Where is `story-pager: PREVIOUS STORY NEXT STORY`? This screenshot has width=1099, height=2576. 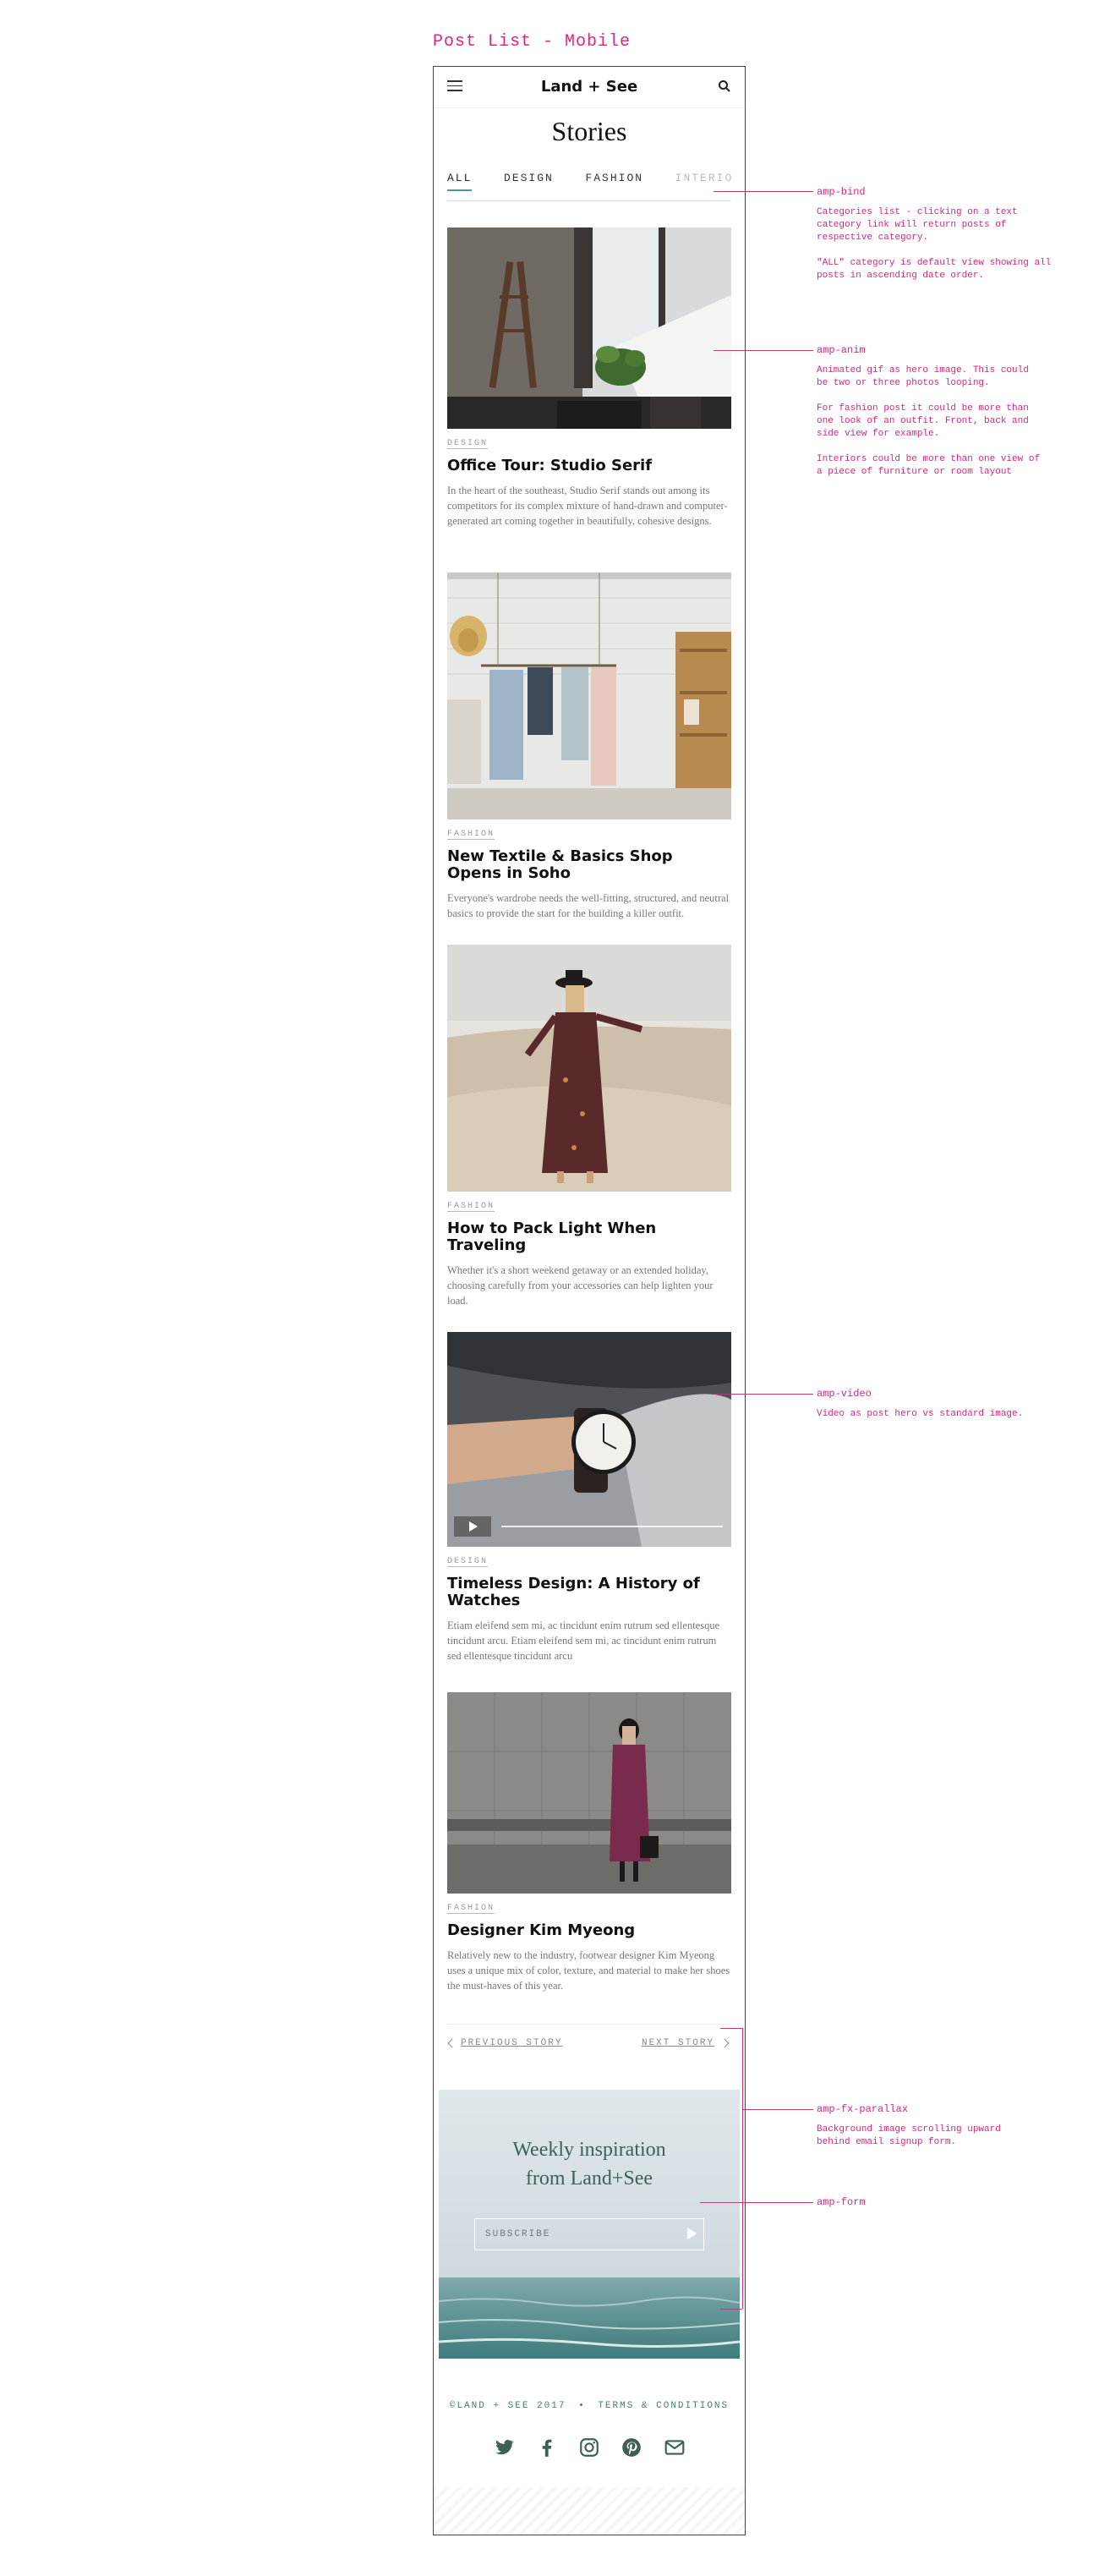
story-pager: PREVIOUS STORY NEXT STORY is located at coordinates (589, 2041).